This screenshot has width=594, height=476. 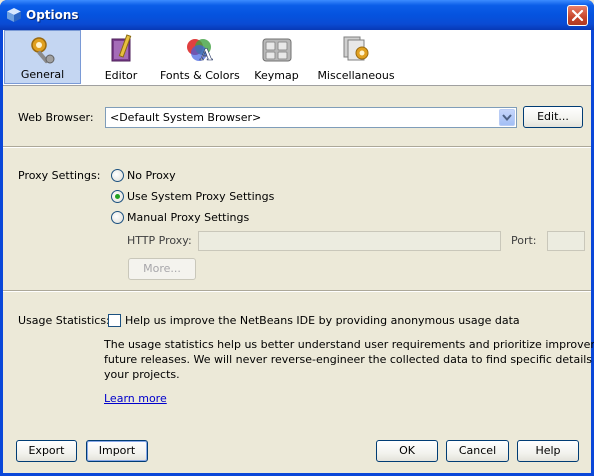 I want to click on tab-fonts-colors: A Fonts & Colors, so click(x=200, y=57).